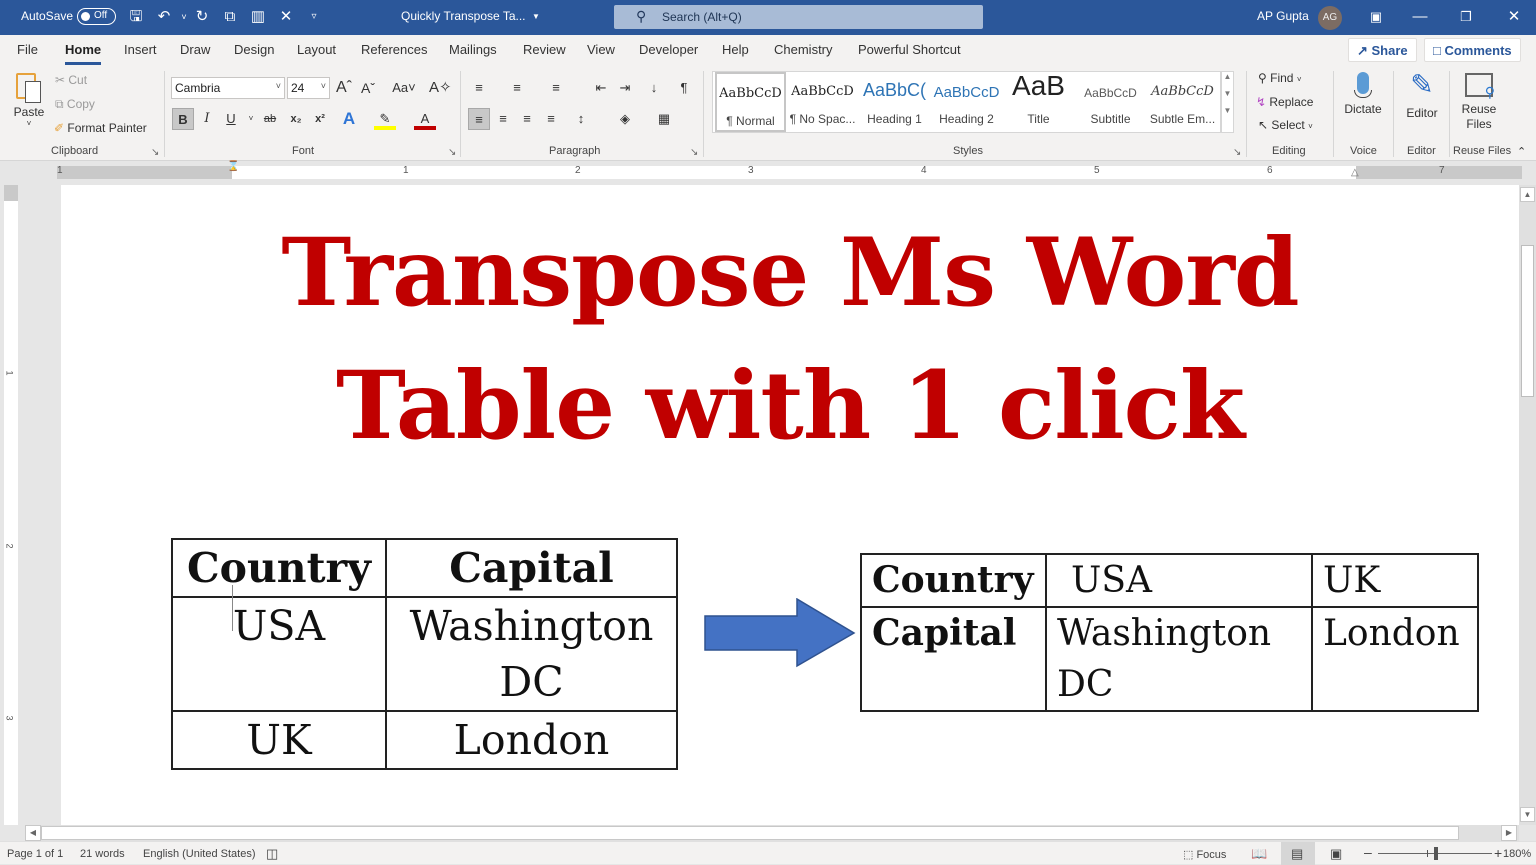 The image size is (1536, 865). Describe the element at coordinates (33, 833) in the screenshot. I see `scroll-left-icon: ◀` at that location.